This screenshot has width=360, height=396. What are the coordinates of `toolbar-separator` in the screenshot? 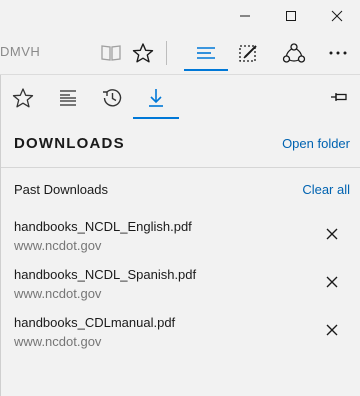 It's located at (166, 53).